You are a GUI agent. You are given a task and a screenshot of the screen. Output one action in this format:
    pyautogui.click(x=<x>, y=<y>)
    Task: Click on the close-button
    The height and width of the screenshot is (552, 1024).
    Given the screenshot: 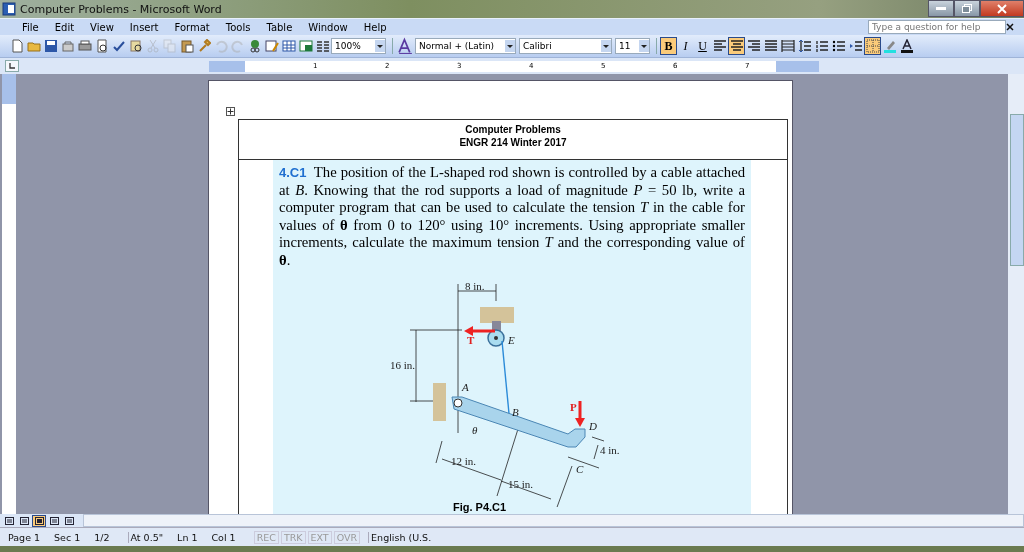 What is the action you would take?
    pyautogui.click(x=1002, y=8)
    